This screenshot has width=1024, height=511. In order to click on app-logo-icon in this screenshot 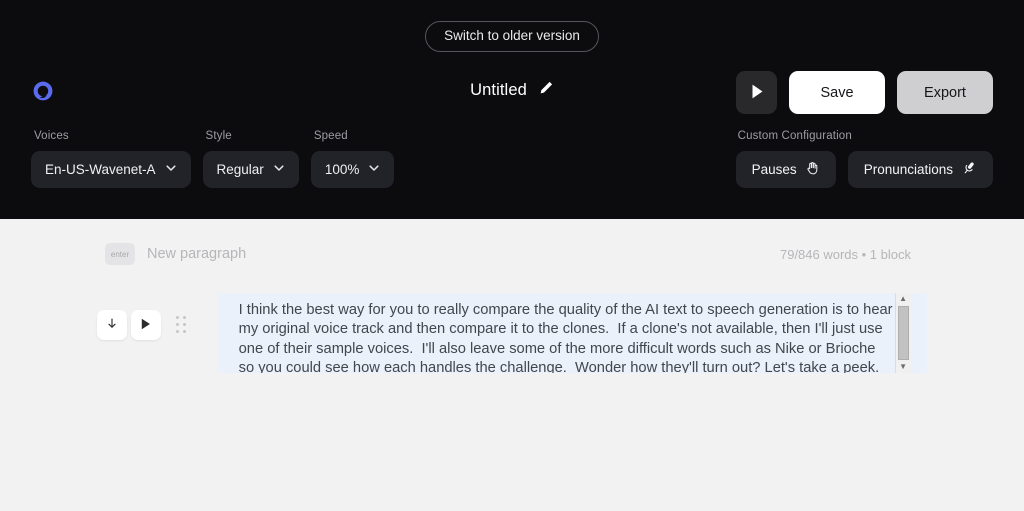, I will do `click(43, 91)`.